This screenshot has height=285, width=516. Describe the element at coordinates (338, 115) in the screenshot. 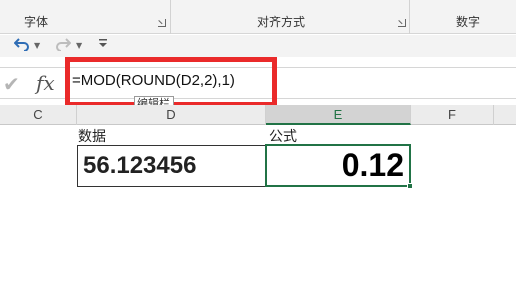

I see `column-header-e: E` at that location.